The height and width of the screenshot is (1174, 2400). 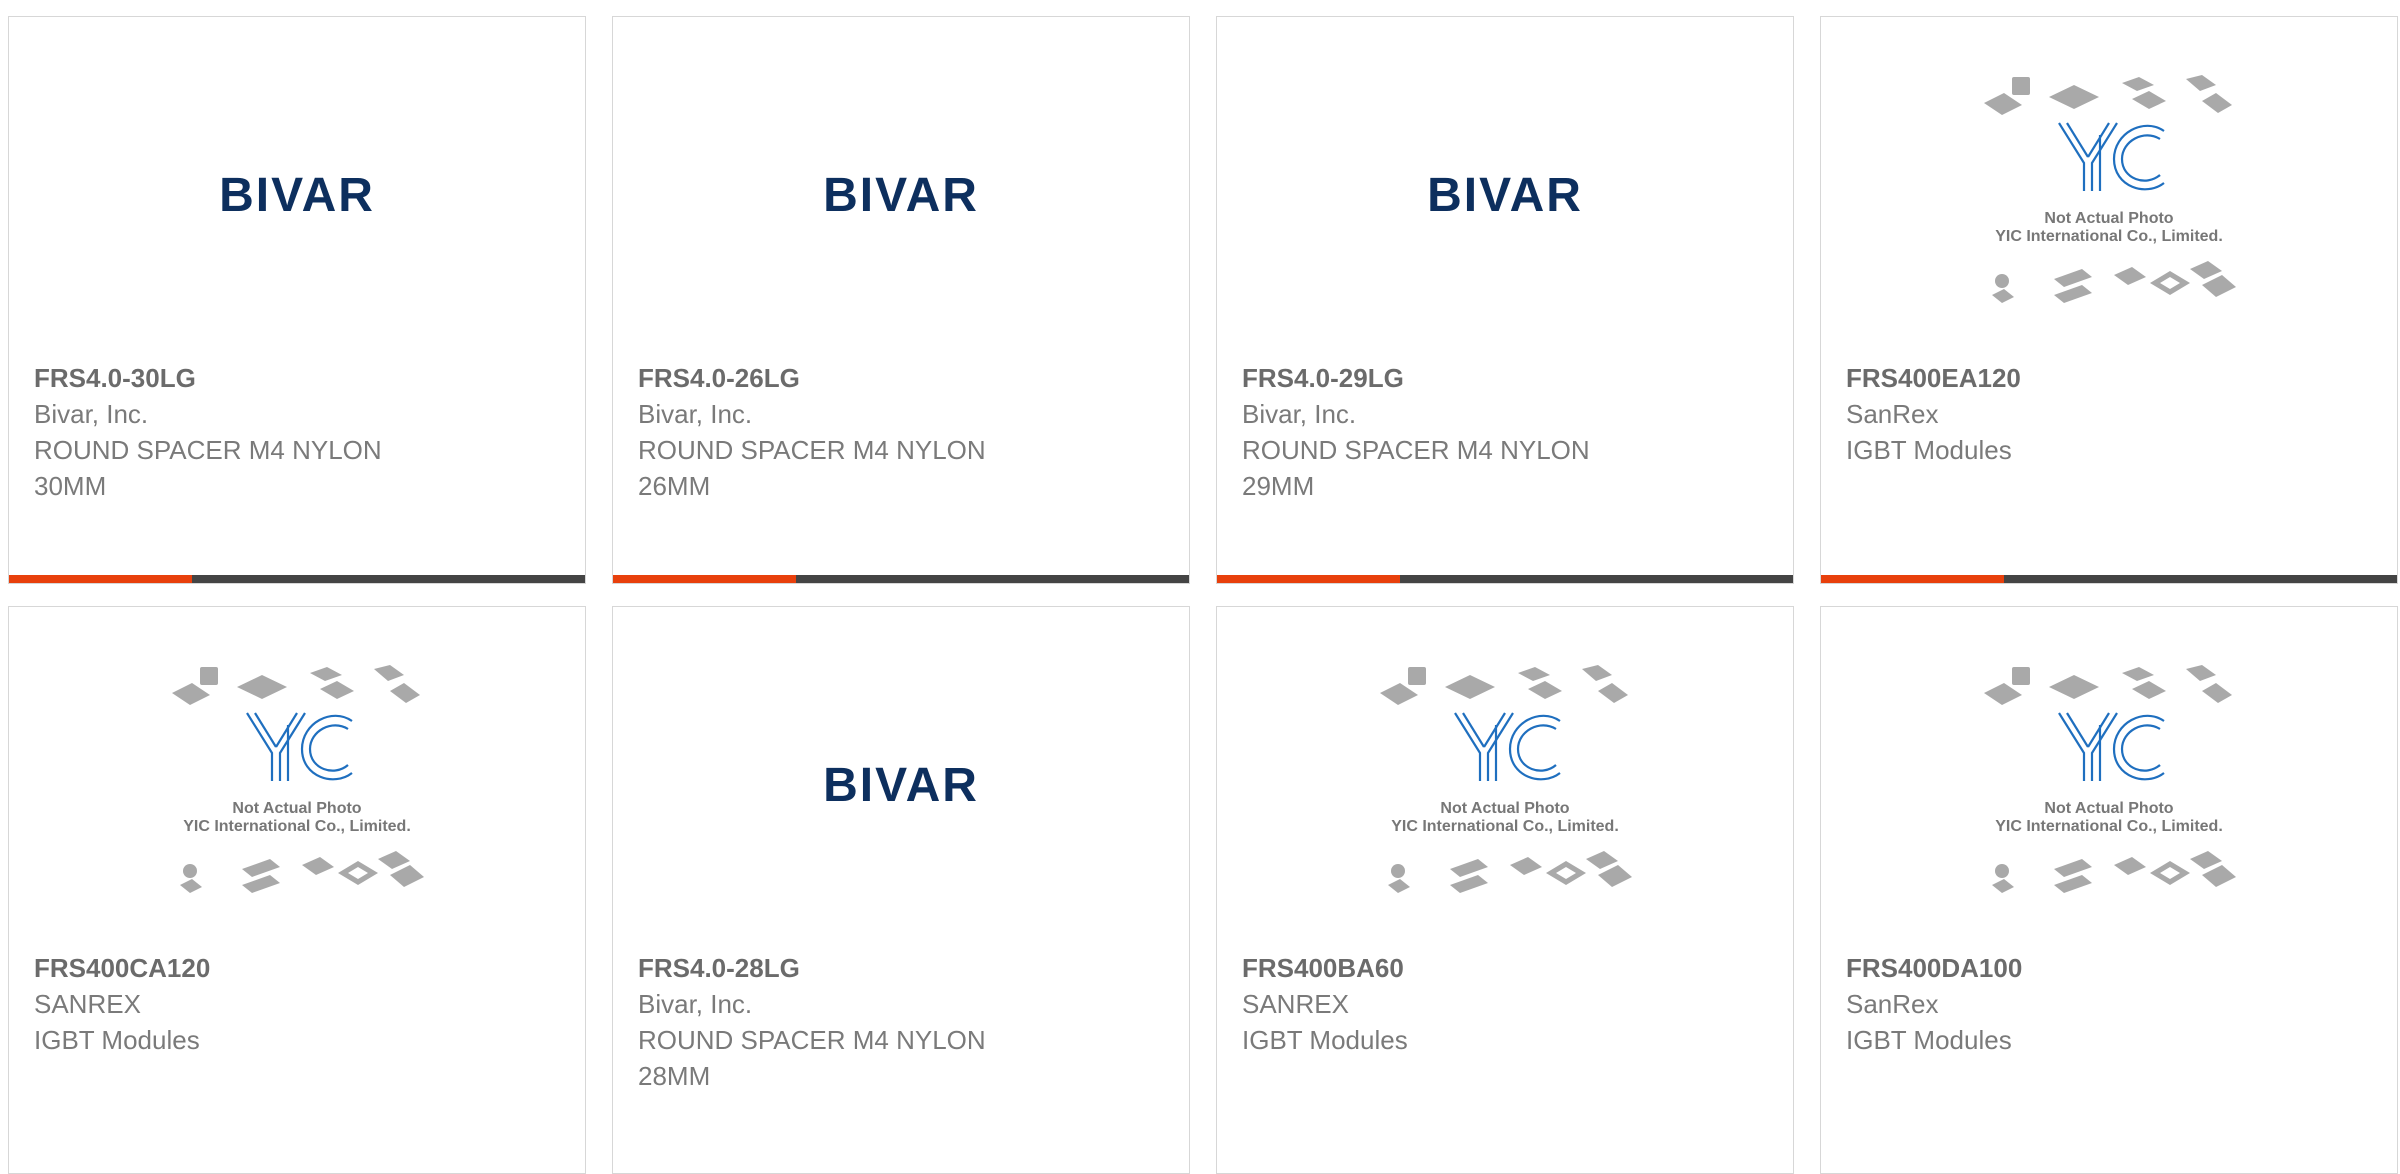 What do you see at coordinates (812, 468) in the screenshot?
I see `description: ROUND SPACER M4 NYLON 26MM` at bounding box center [812, 468].